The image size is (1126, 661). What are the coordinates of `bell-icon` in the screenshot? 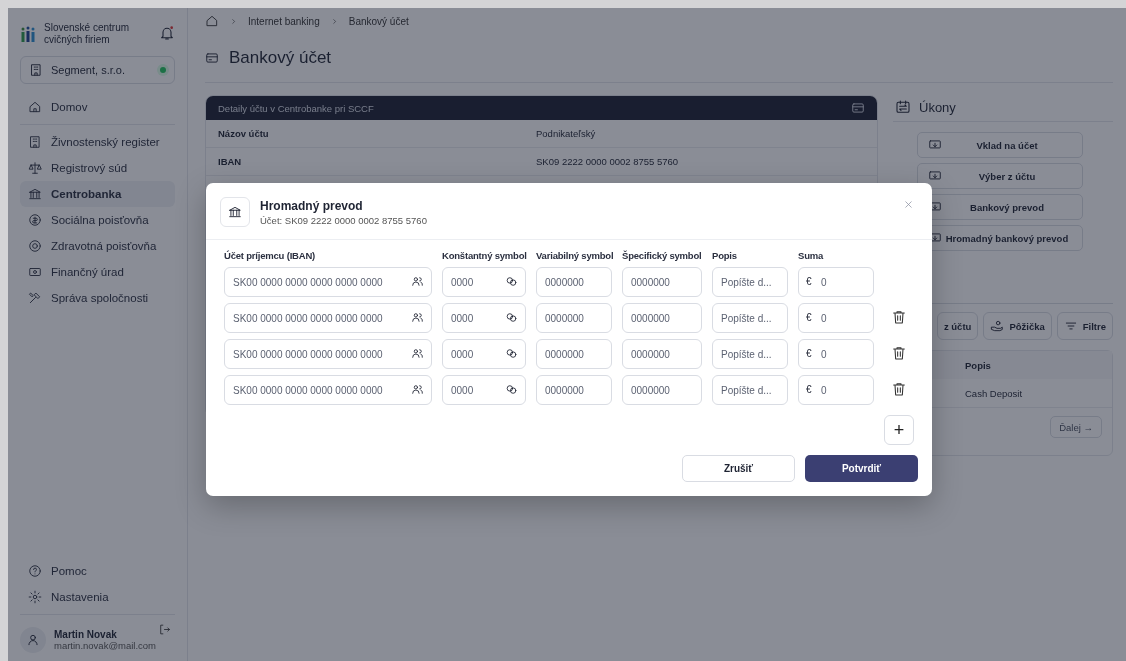 It's located at (167, 33).